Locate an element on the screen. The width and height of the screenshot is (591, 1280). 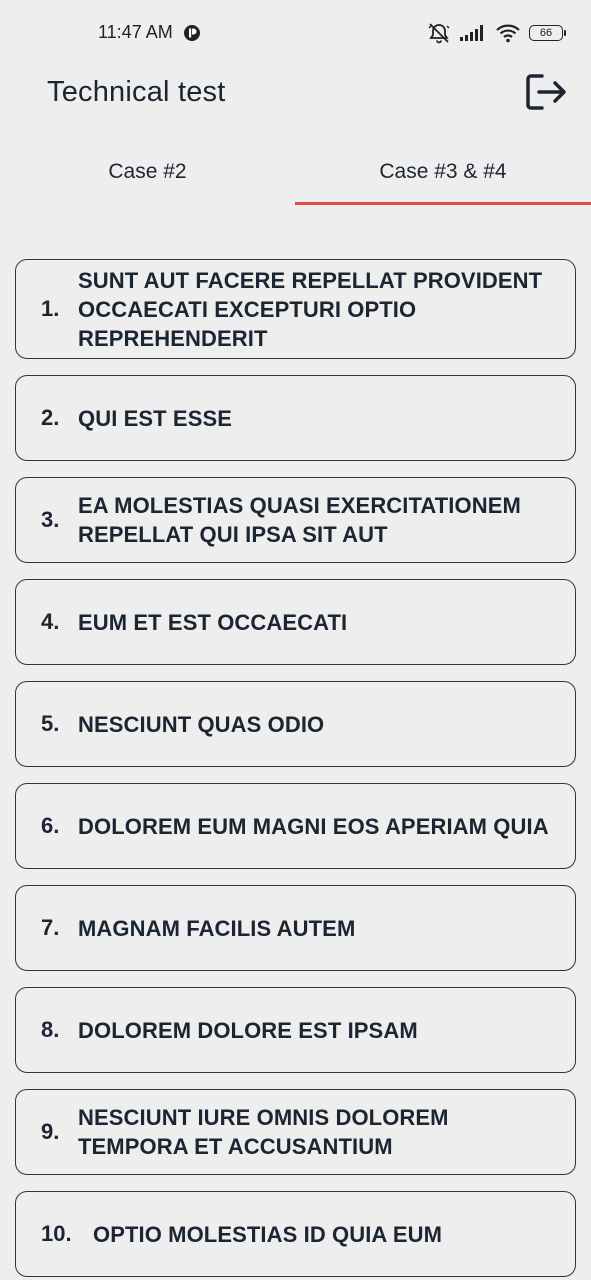
tab-bar: Case #2 Case #3 & #4 is located at coordinates (295, 173).